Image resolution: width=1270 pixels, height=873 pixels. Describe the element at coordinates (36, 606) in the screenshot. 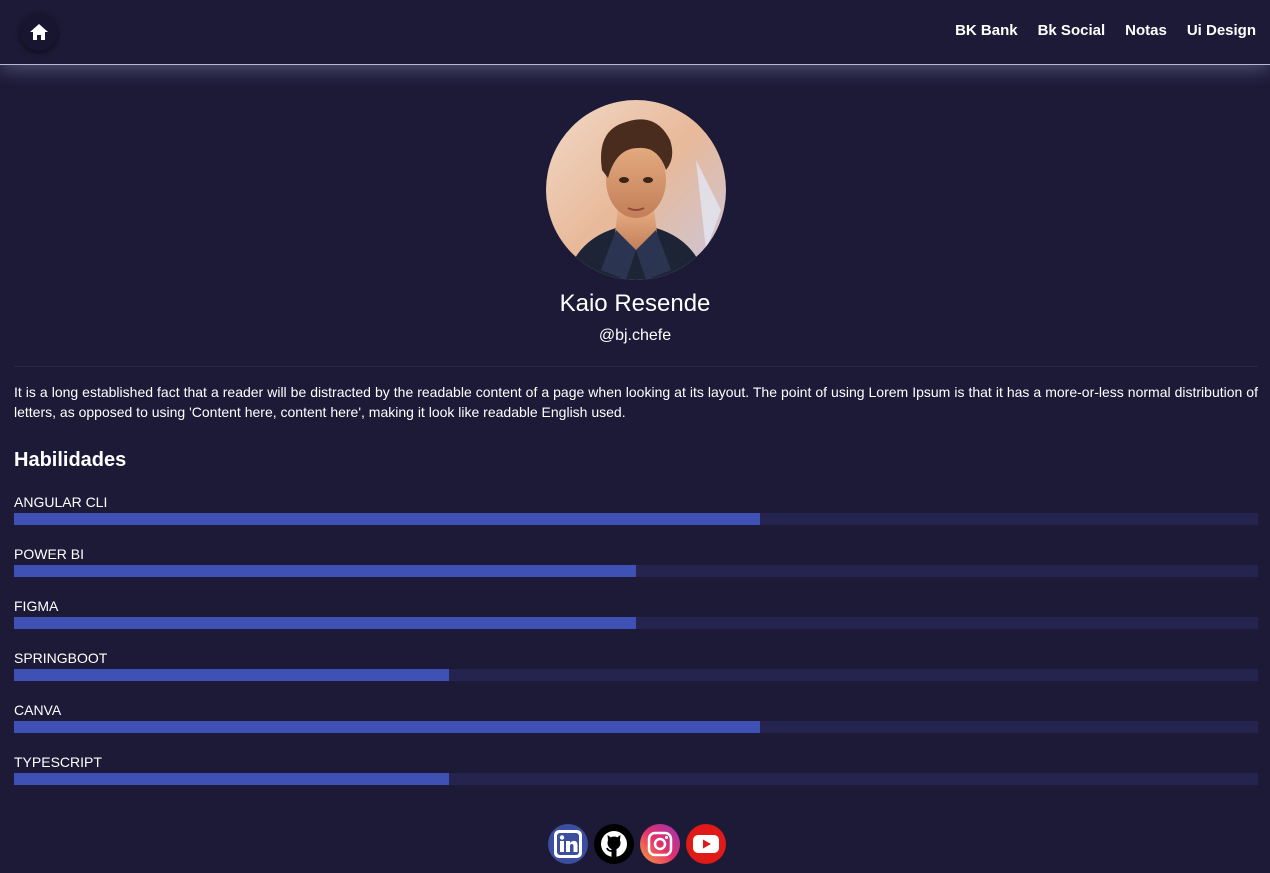

I see `skill-label: FIGMA` at that location.